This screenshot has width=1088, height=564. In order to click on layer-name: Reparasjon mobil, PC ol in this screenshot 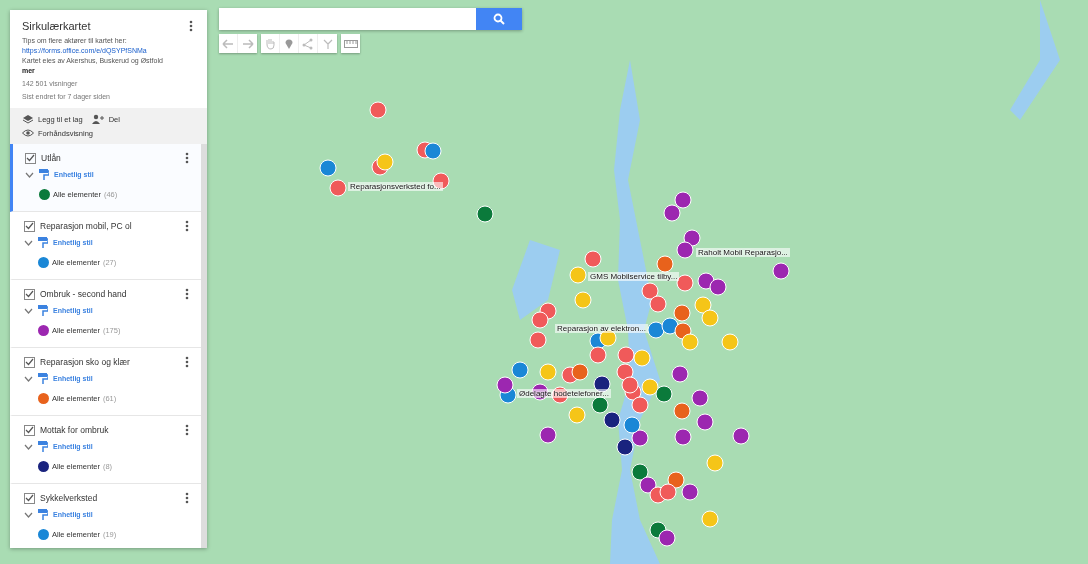, I will do `click(86, 226)`.